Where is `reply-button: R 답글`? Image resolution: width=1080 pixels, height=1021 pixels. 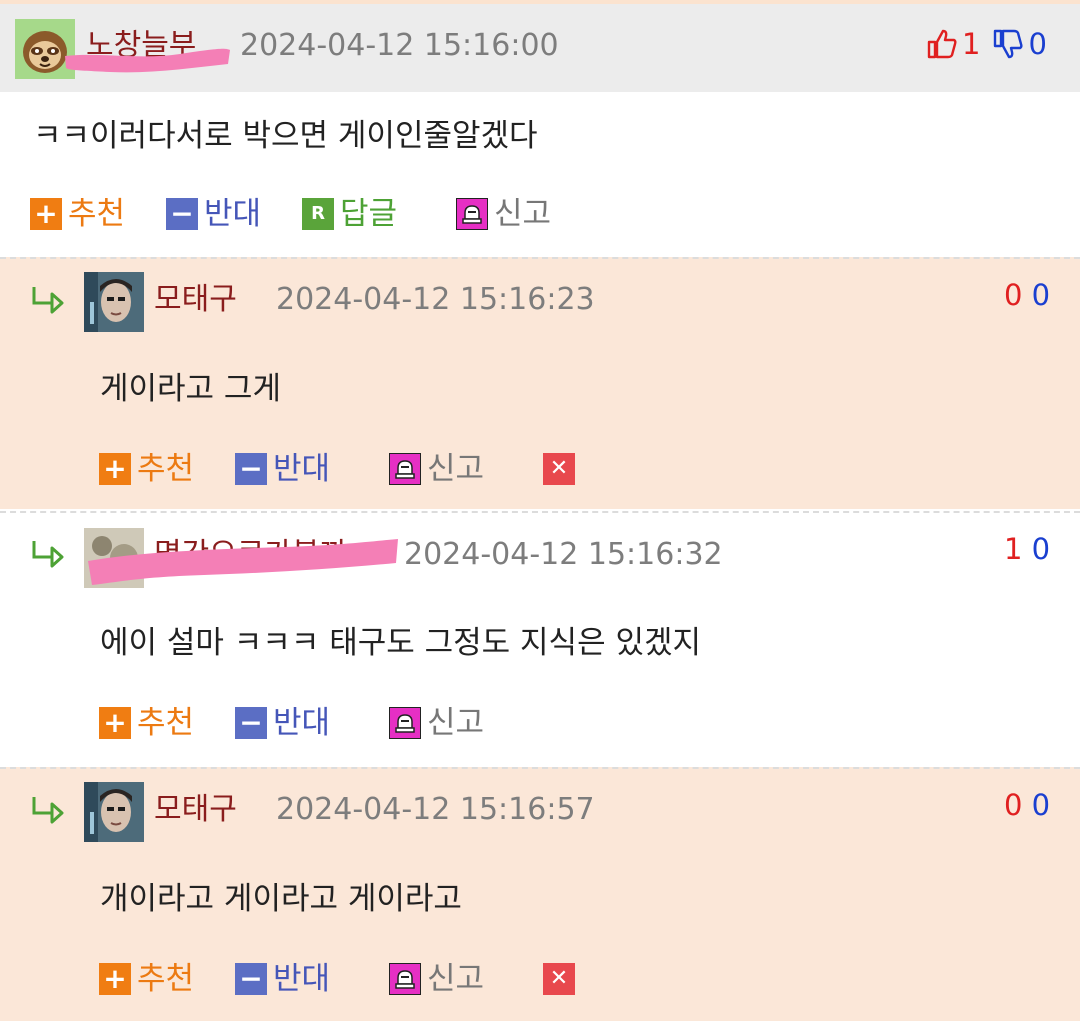 reply-button: R 답글 is located at coordinates (349, 214).